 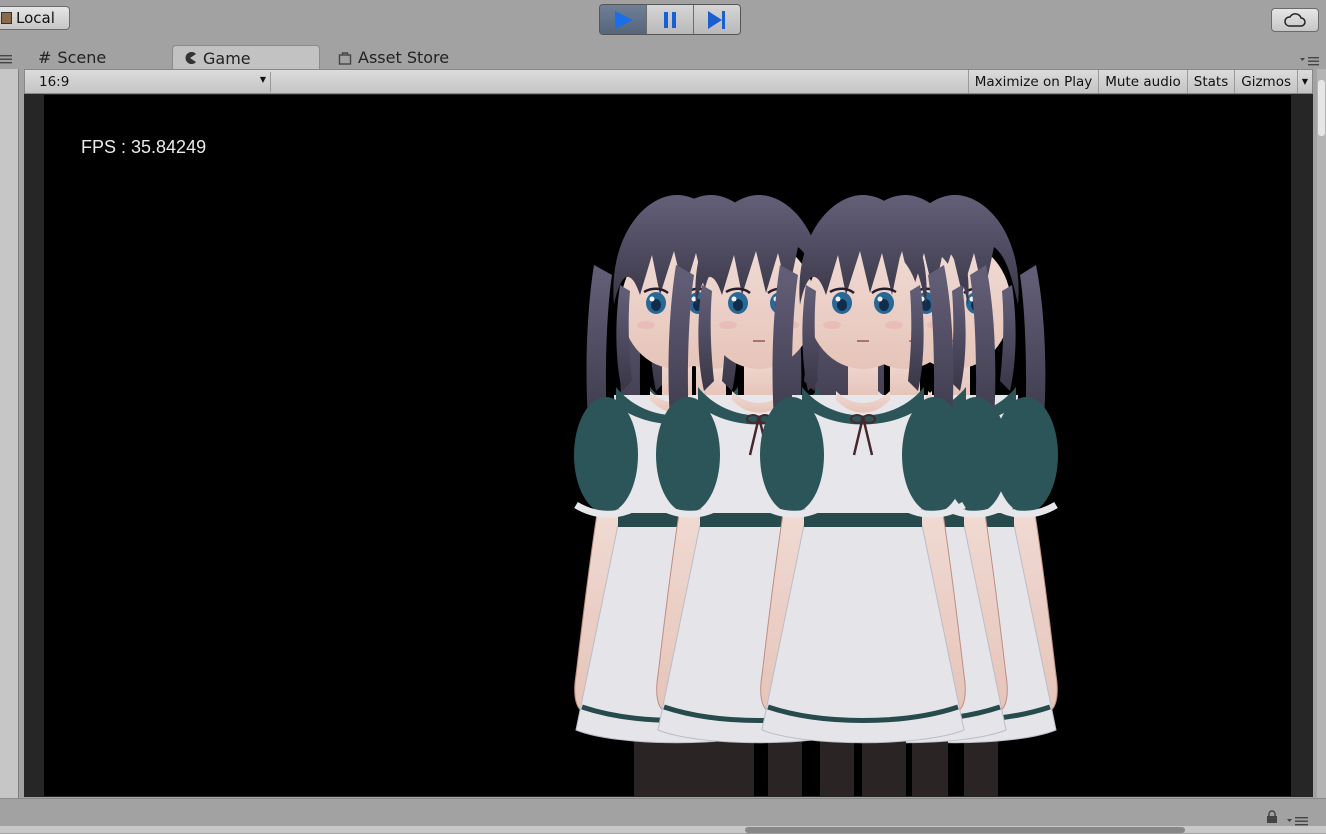 I want to click on tab-game: Game, so click(x=246, y=57).